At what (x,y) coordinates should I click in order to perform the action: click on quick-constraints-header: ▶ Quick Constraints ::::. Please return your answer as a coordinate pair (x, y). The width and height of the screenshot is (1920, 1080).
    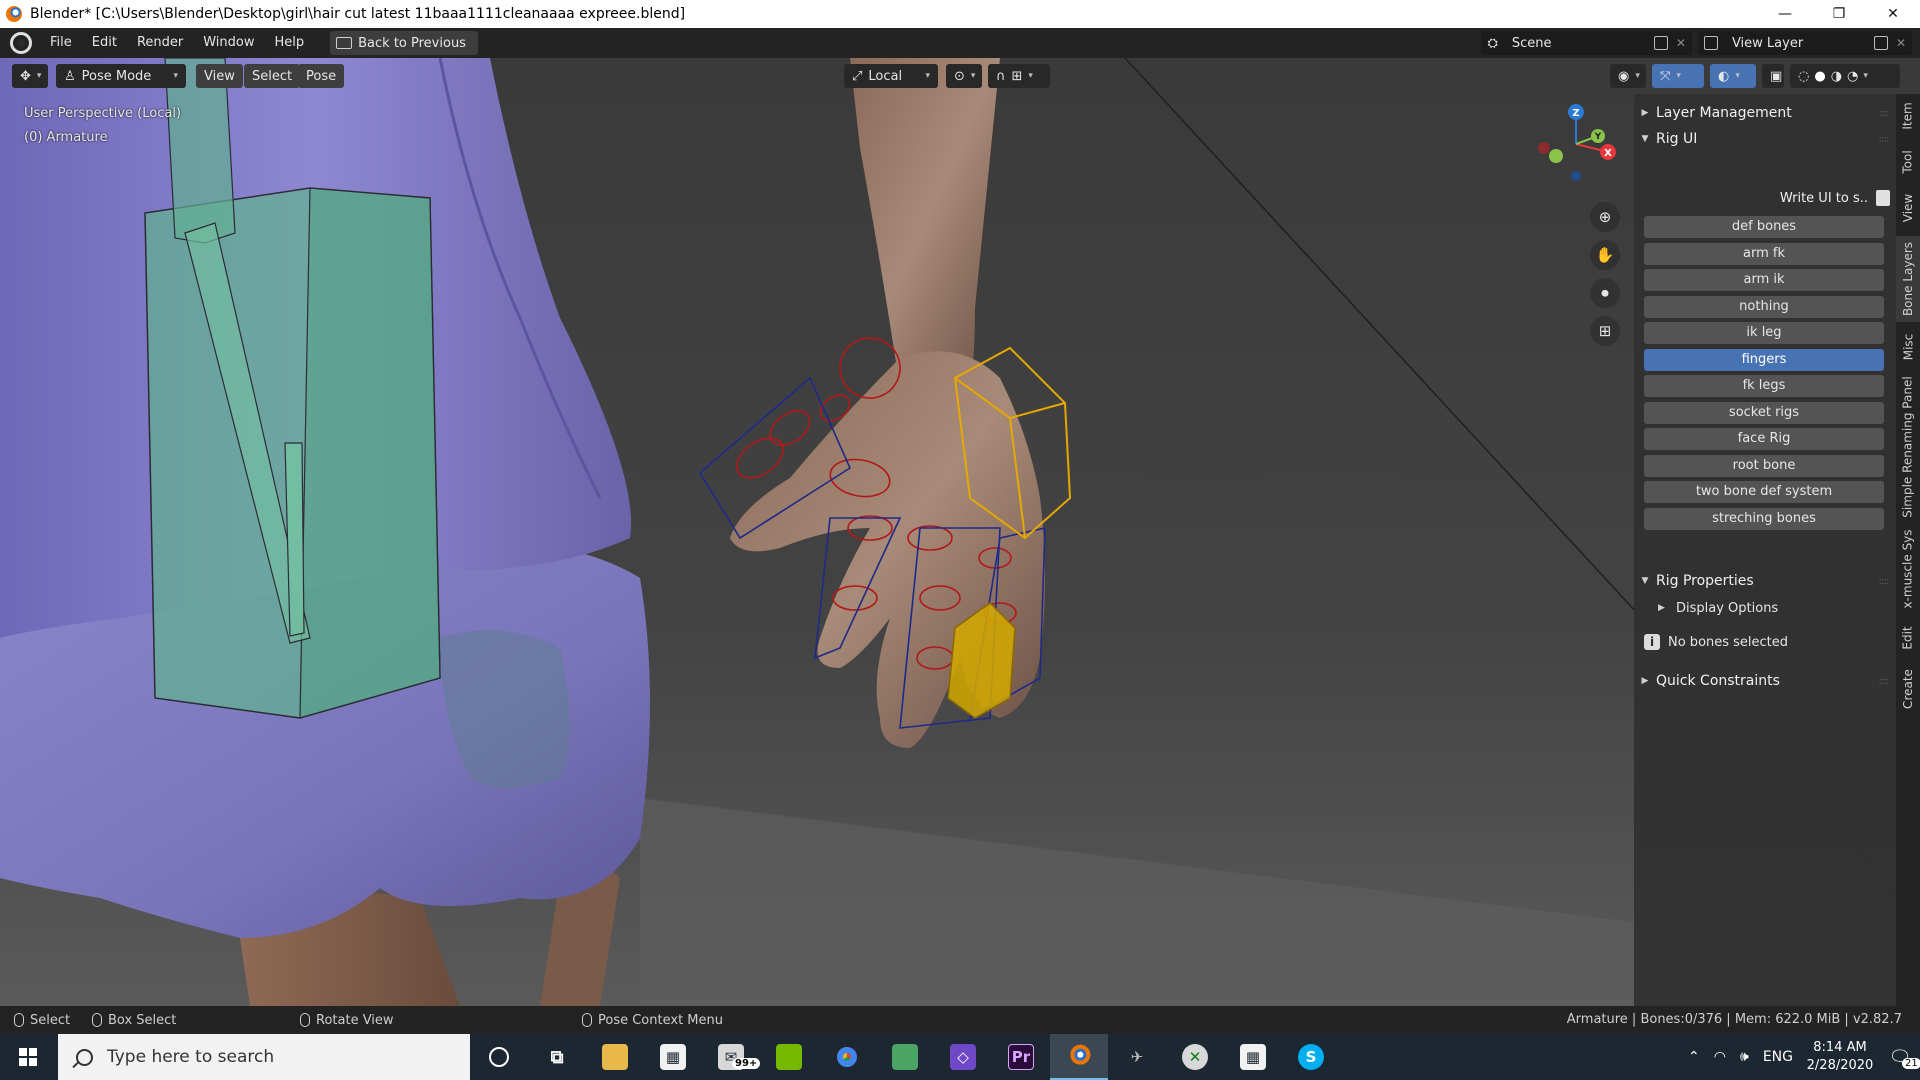
    Looking at the image, I should click on (1765, 681).